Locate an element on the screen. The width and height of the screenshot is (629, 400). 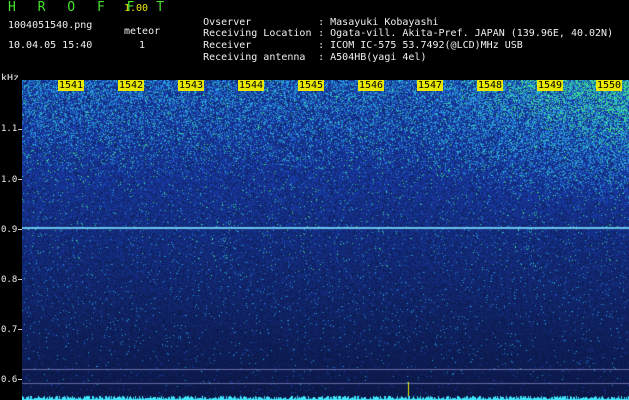
time-marker: 1543 is located at coordinates (191, 85).